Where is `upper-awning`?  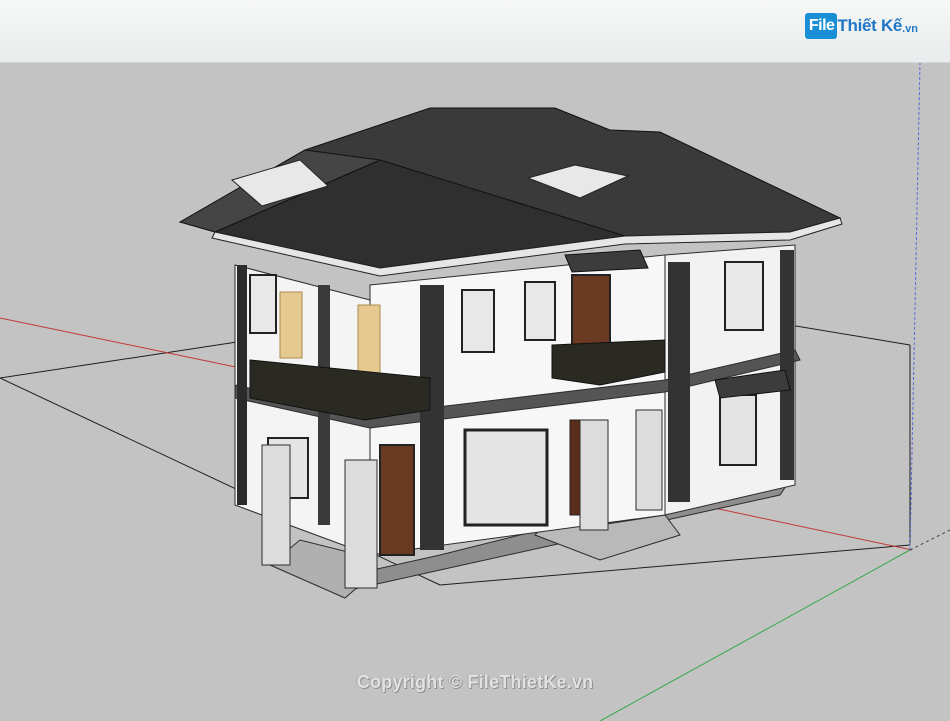 upper-awning is located at coordinates (606, 261).